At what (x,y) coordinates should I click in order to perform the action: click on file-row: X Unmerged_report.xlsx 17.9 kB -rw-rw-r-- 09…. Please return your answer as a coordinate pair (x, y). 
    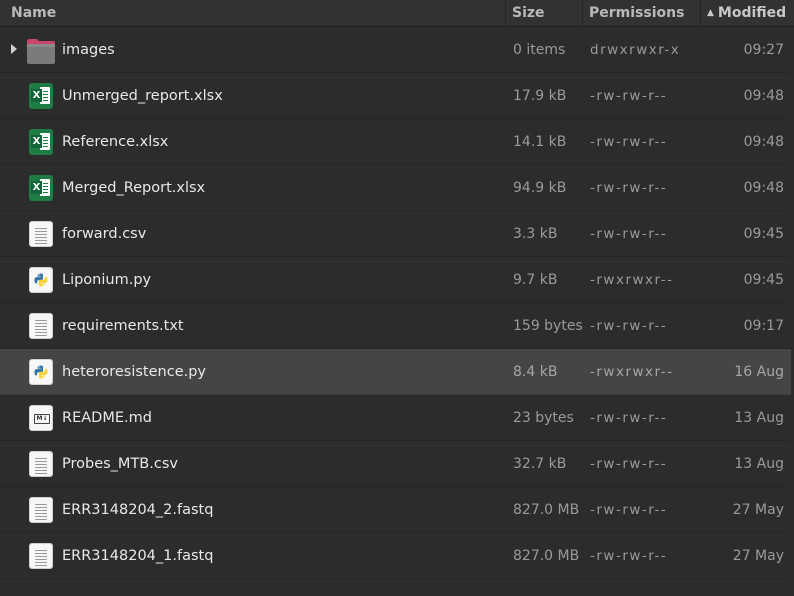
    Looking at the image, I should click on (397, 96).